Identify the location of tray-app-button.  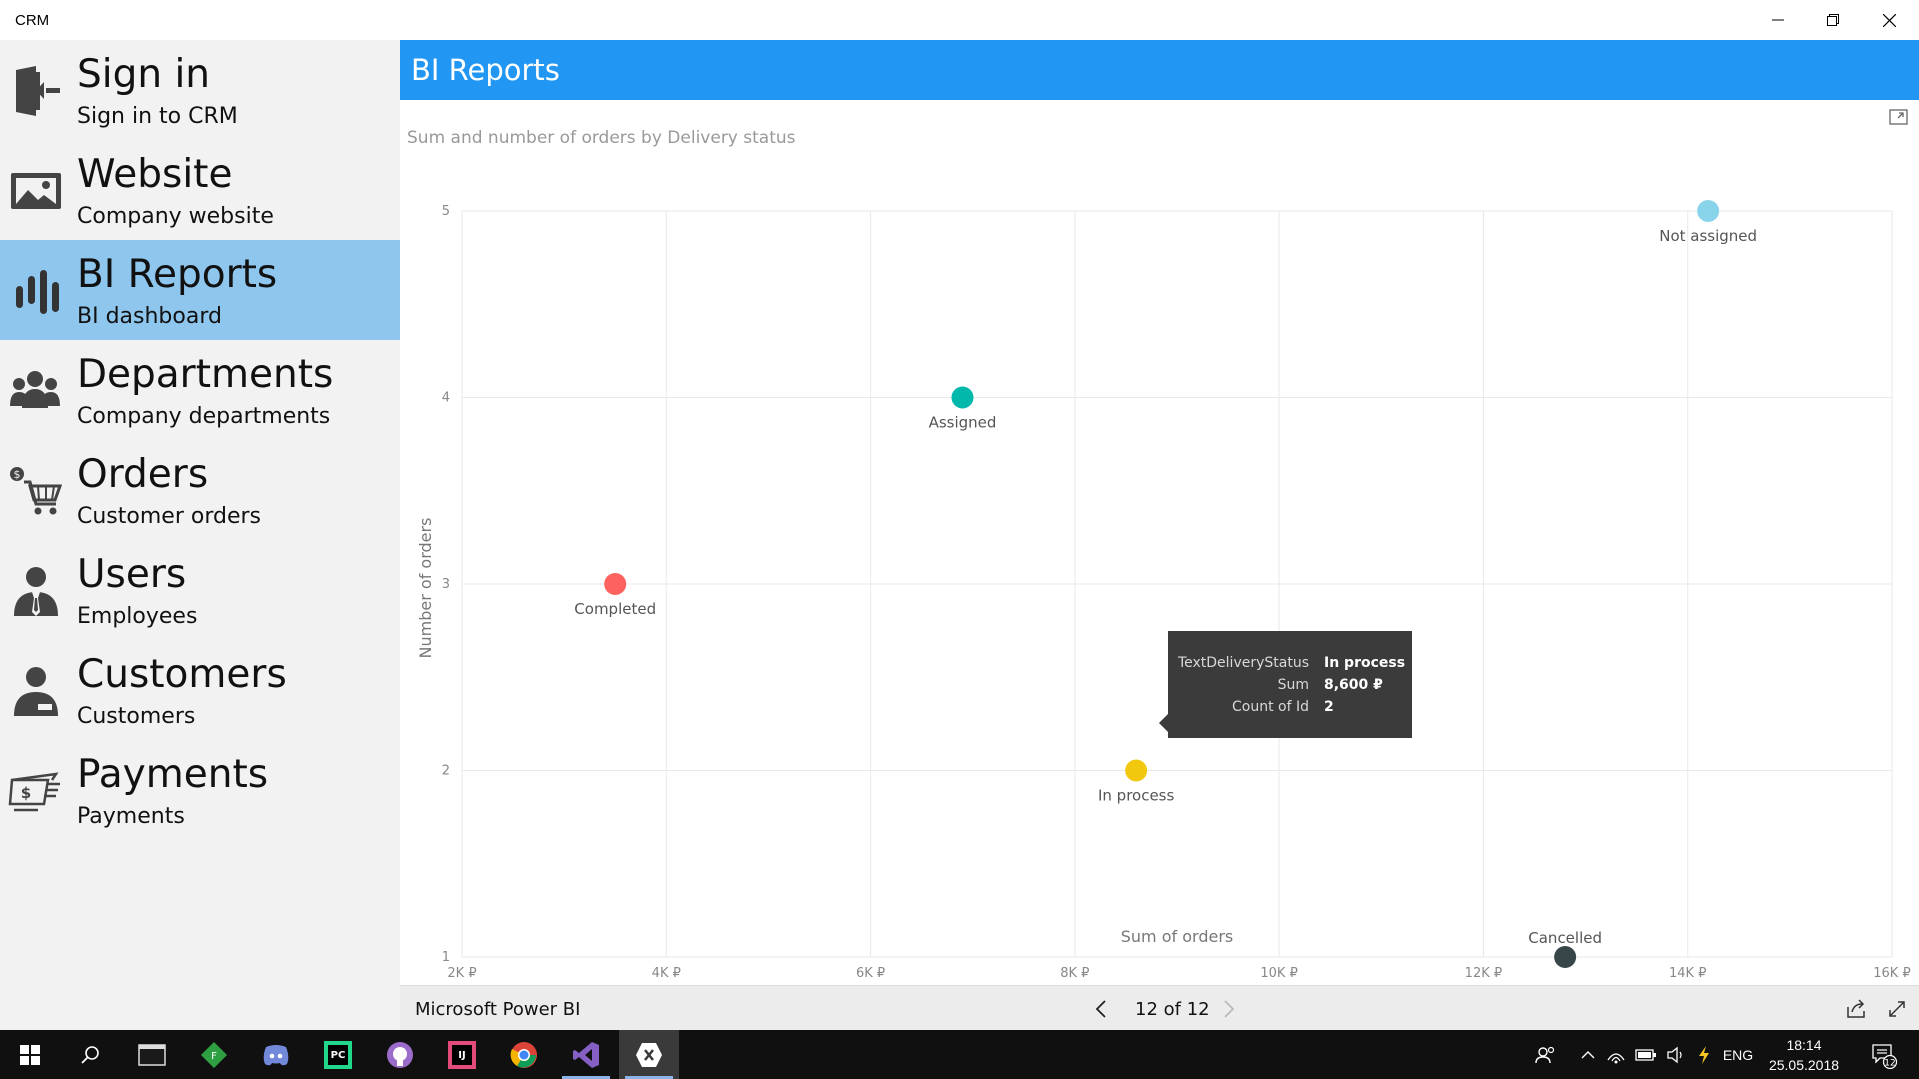
(1704, 1054).